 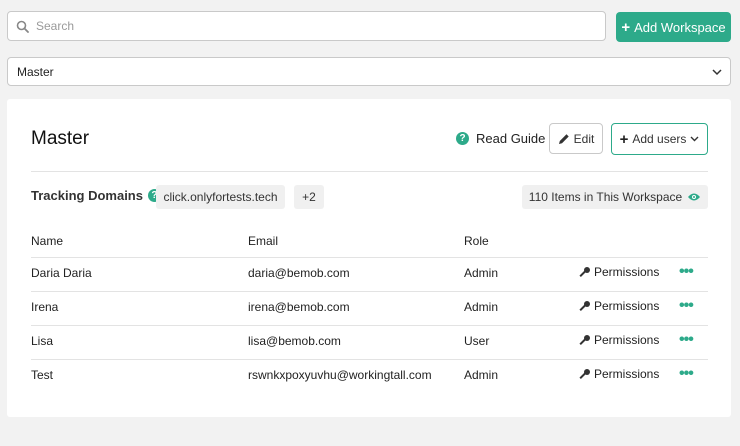 I want to click on workspace-select-value: Master, so click(x=35, y=71).